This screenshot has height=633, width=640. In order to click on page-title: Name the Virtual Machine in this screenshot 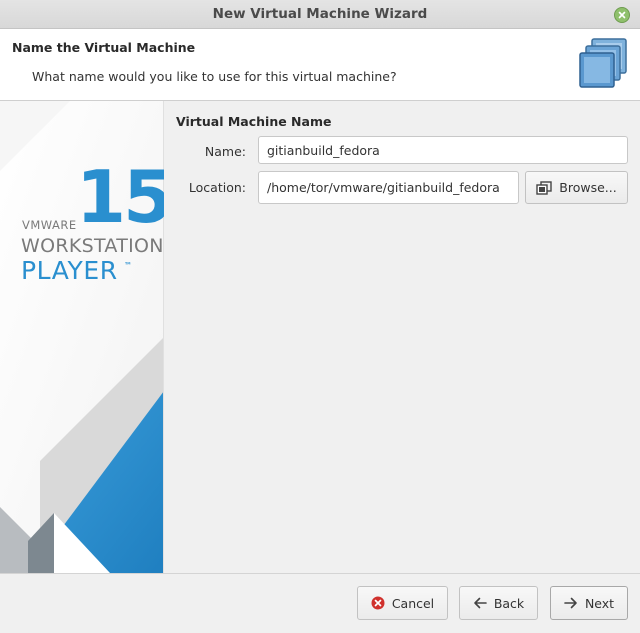, I will do `click(104, 47)`.